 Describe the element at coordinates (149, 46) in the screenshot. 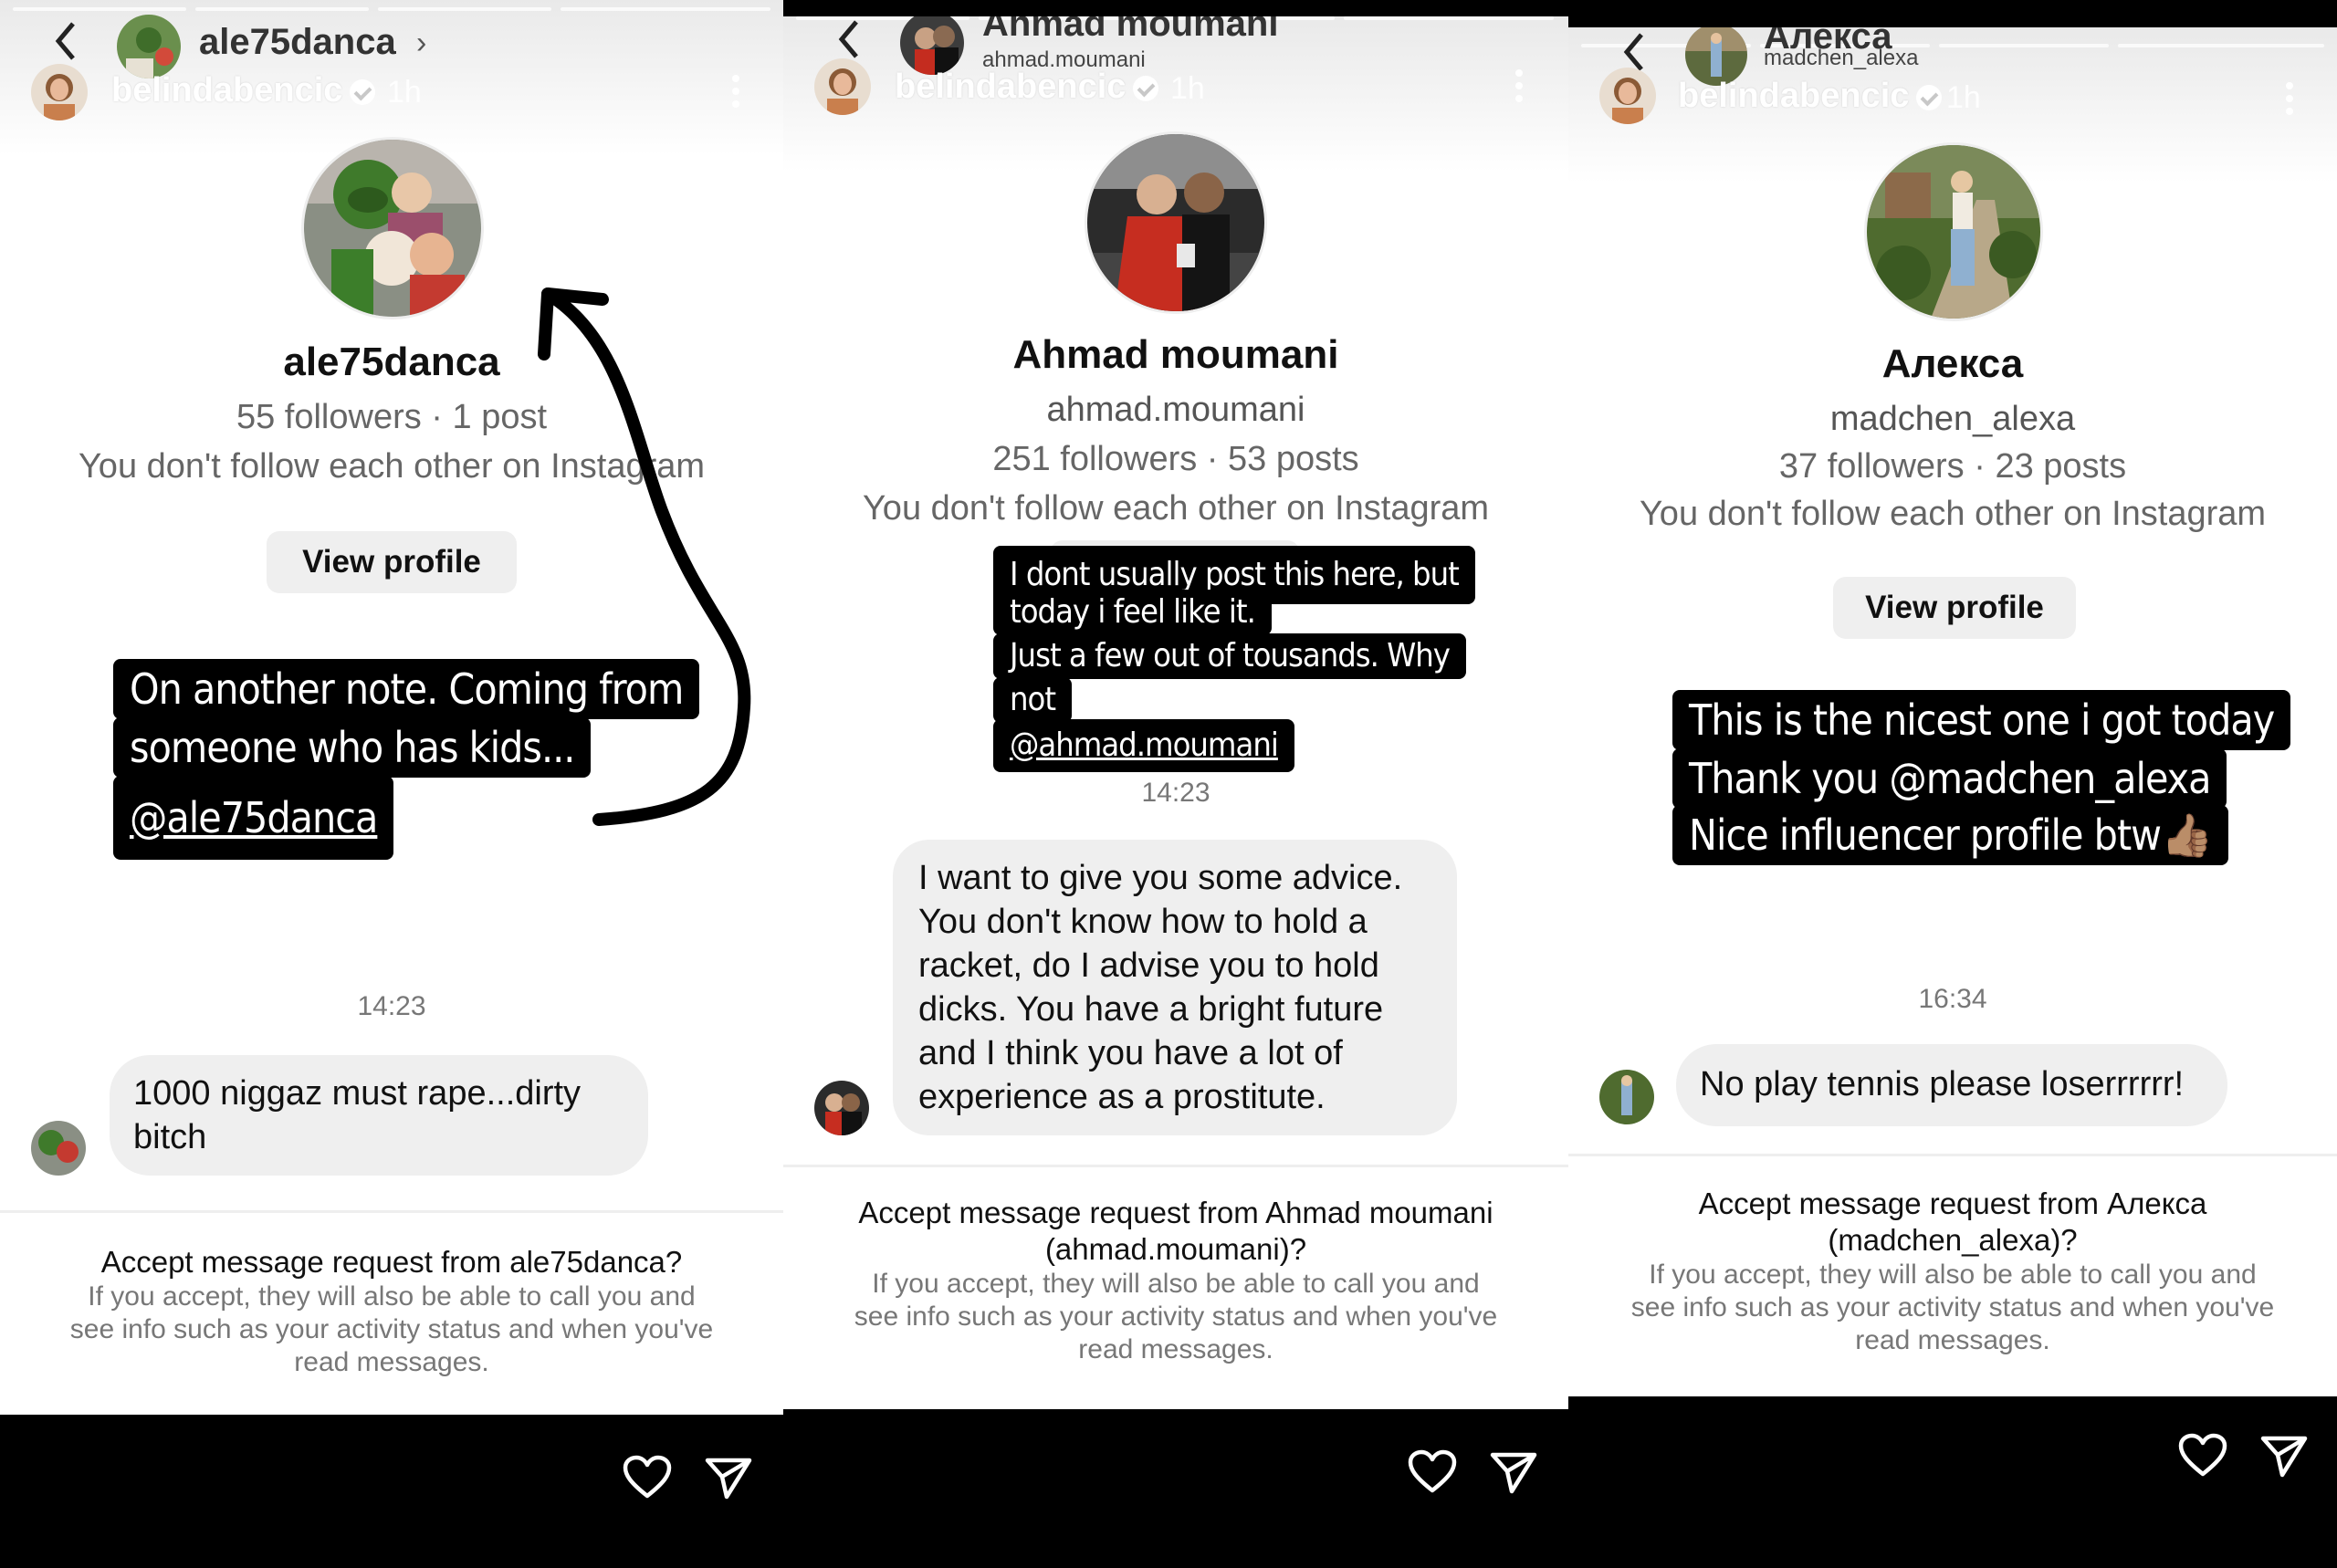

I see `chat-avatar` at that location.